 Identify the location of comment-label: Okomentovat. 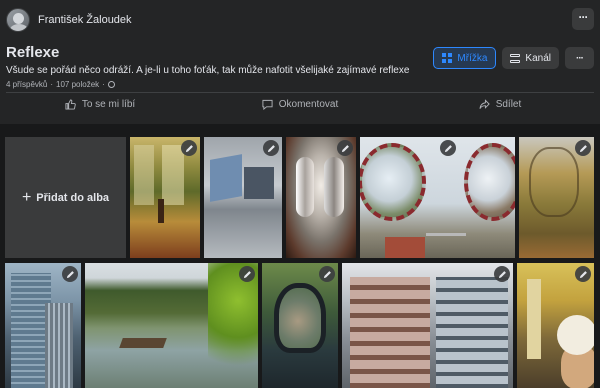
(308, 104).